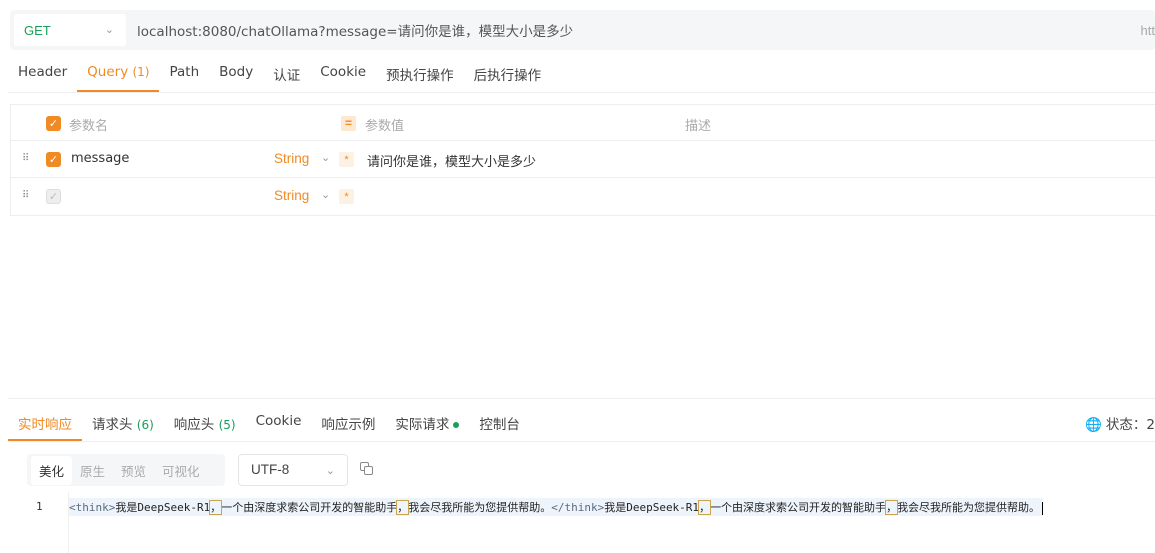  Describe the element at coordinates (92, 507) in the screenshot. I see `think-open-tag: <think>` at that location.